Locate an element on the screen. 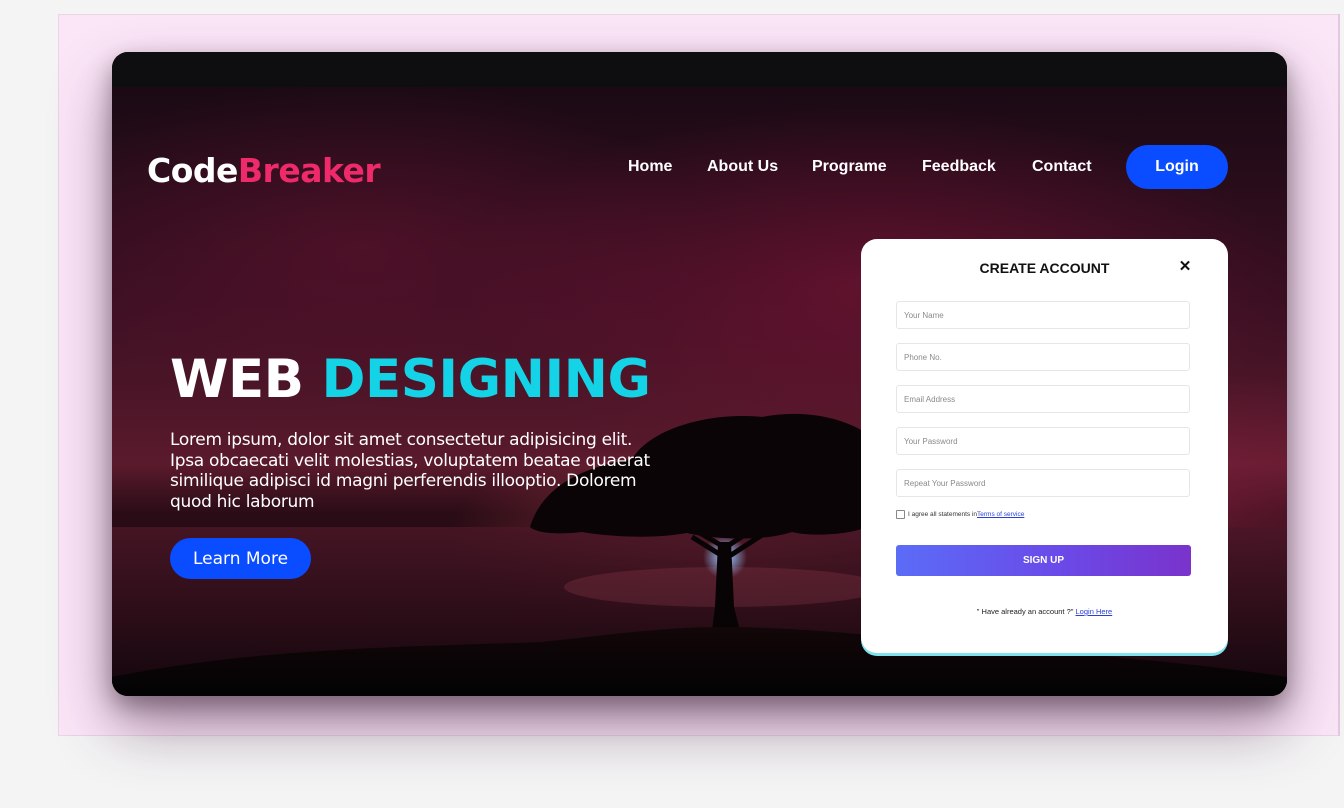 The image size is (1344, 808). have-account-line: " Have already an account ?" Login Here is located at coordinates (1044, 611).